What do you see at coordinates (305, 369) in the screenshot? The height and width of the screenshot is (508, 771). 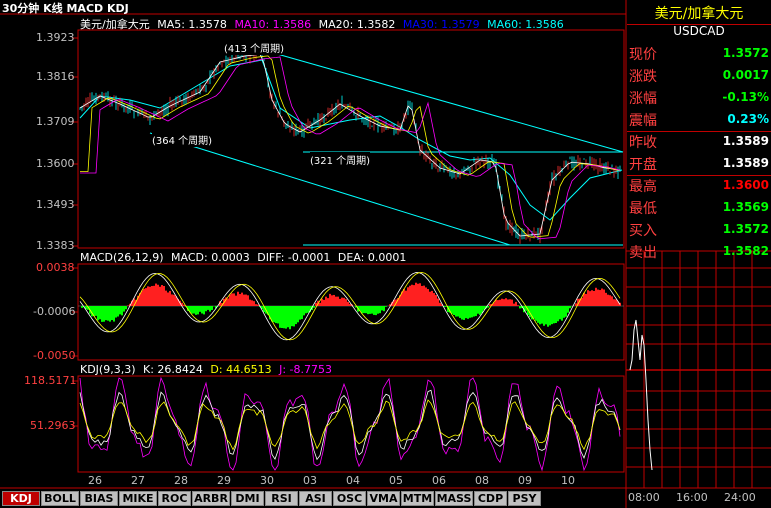 I see `j-value: J: -8.7753` at bounding box center [305, 369].